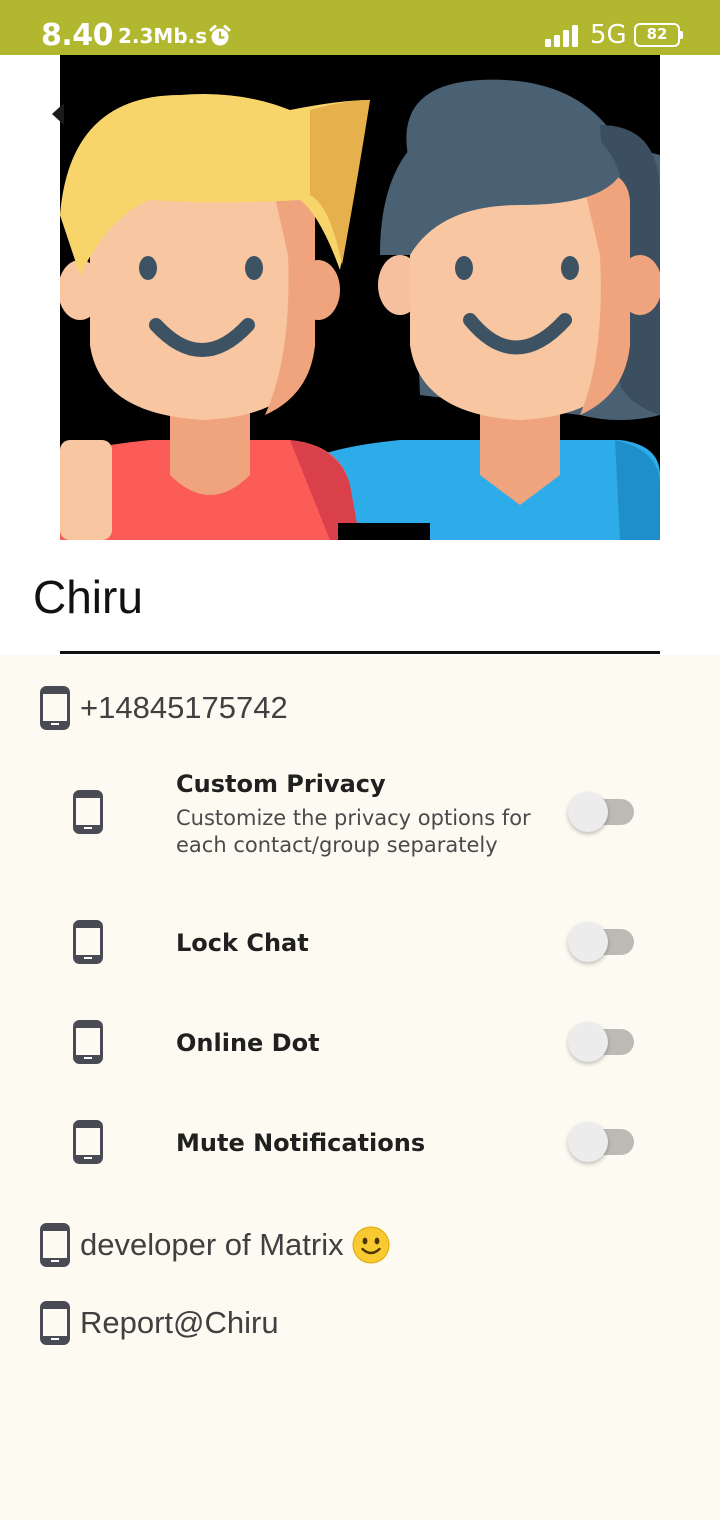 Image resolution: width=720 pixels, height=1520 pixels. Describe the element at coordinates (601, 942) in the screenshot. I see `lock-chat-toggle` at that location.